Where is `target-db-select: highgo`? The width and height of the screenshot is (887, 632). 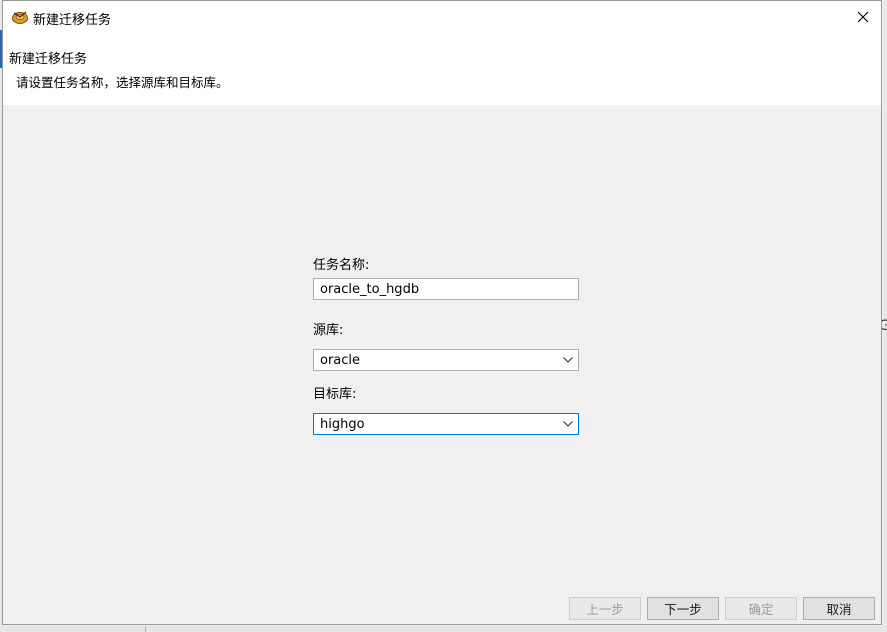
target-db-select: highgo is located at coordinates (446, 424).